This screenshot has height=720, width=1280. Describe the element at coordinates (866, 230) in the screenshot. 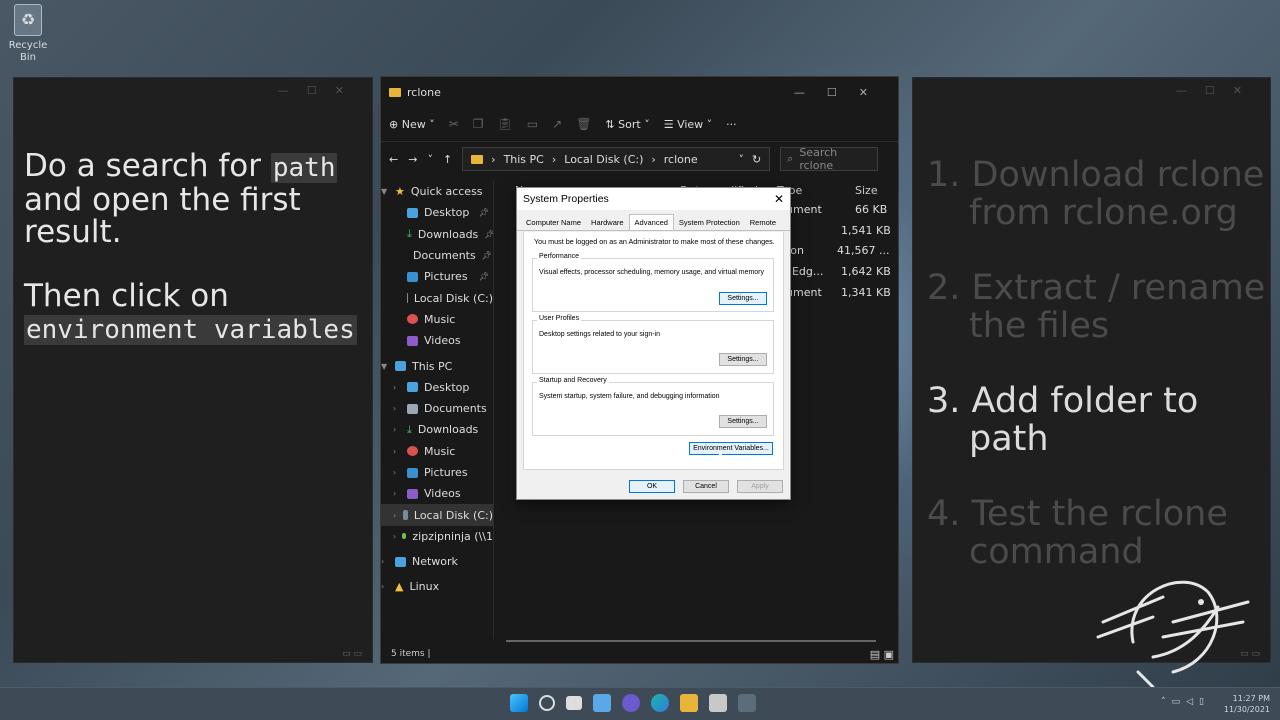

I see `file-size: 1,541 KB` at that location.